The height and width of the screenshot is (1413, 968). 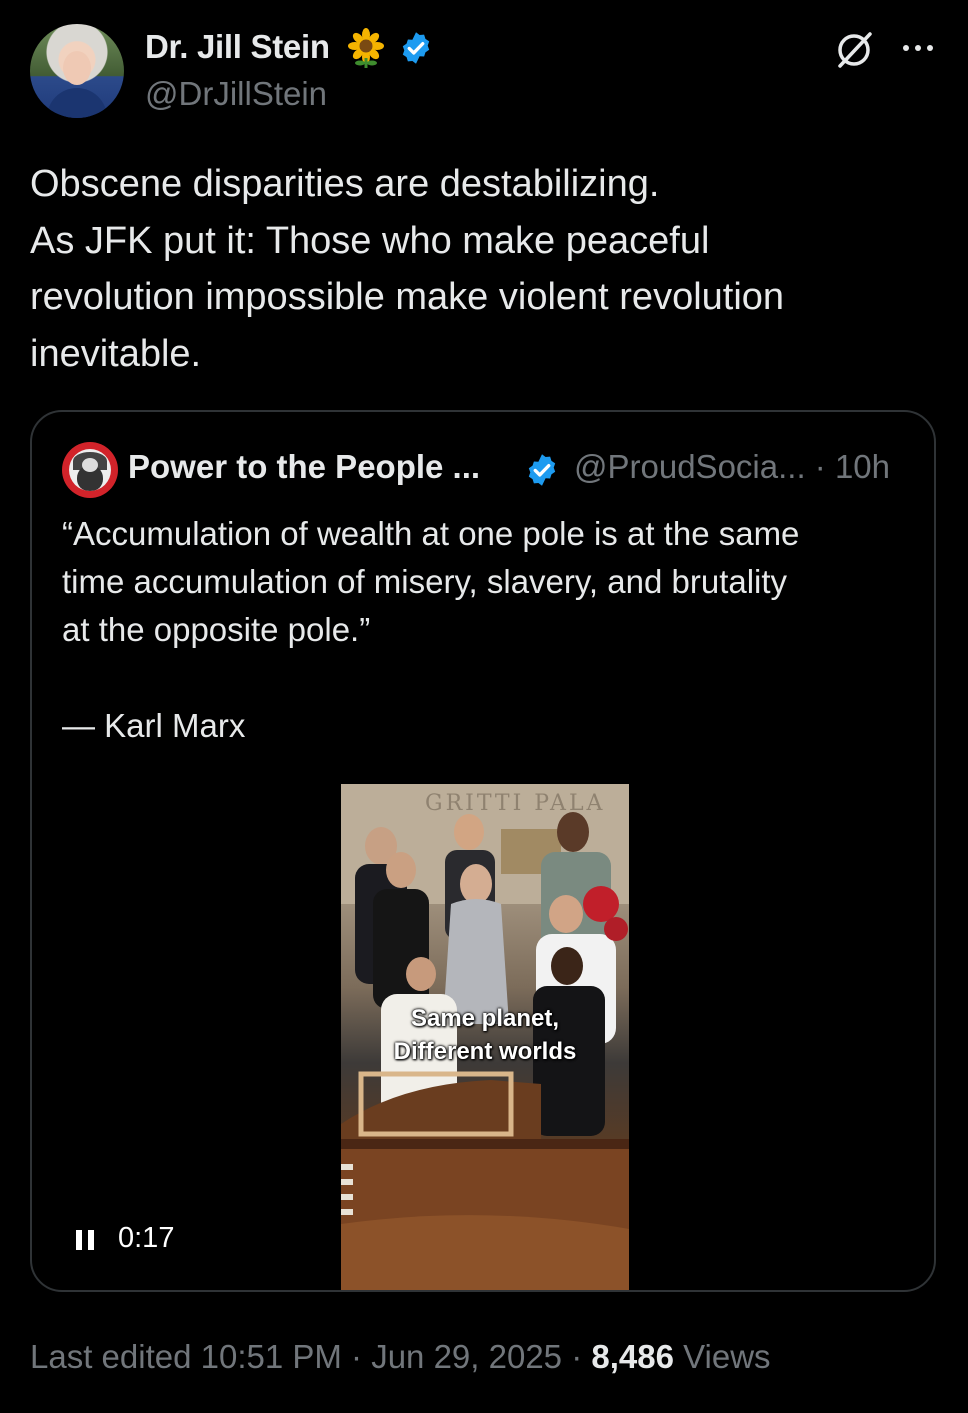 I want to click on quoted-handle-time: @ProudSocia... · 10h, so click(x=732, y=467).